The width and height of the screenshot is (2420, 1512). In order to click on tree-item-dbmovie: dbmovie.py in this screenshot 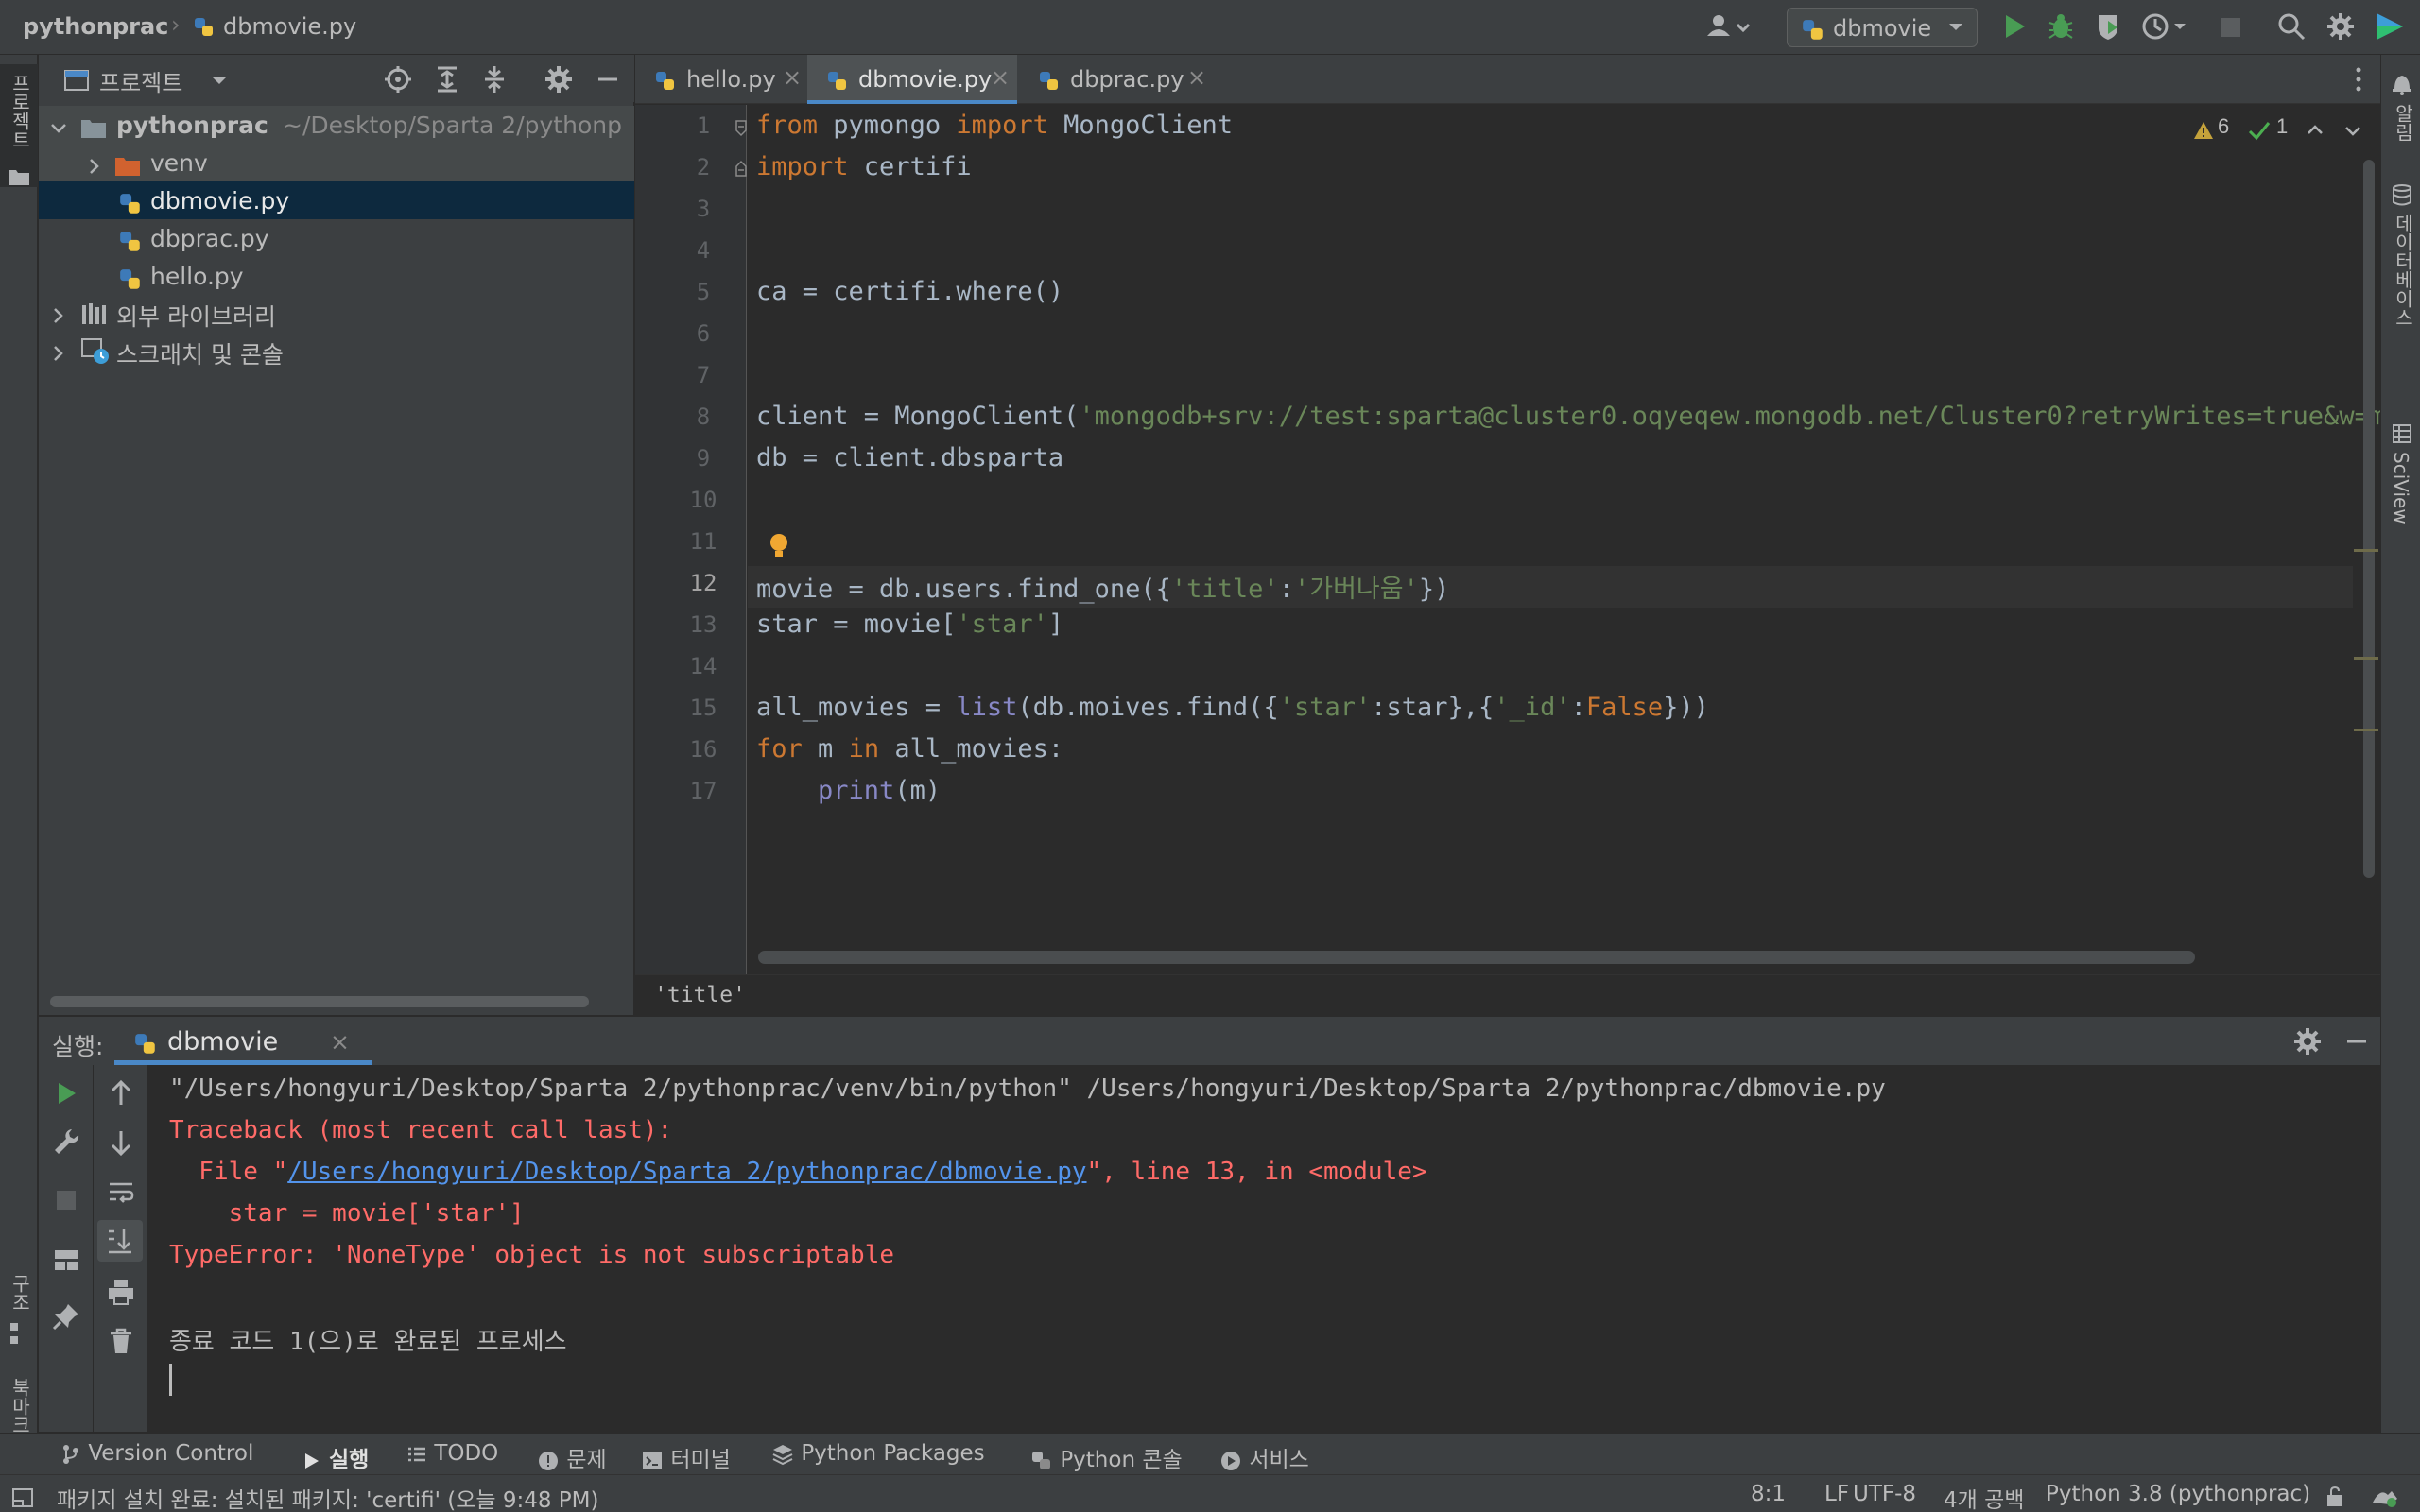, I will do `click(336, 200)`.